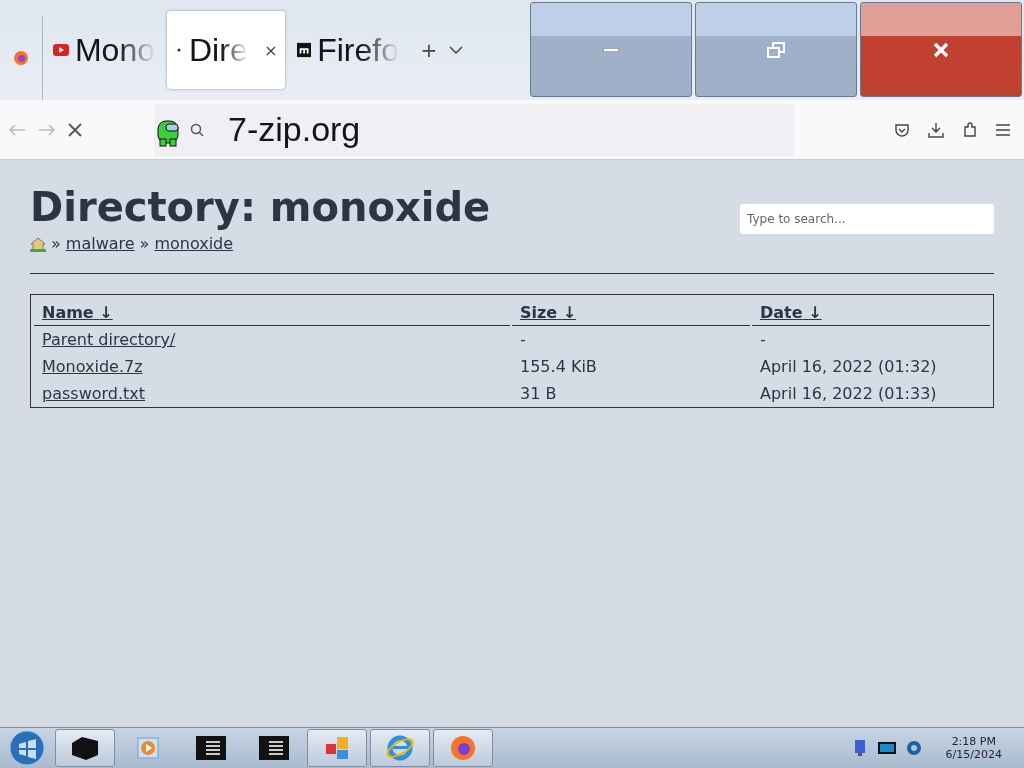  What do you see at coordinates (260, 207) in the screenshot?
I see `page-title: Directory: monoxide` at bounding box center [260, 207].